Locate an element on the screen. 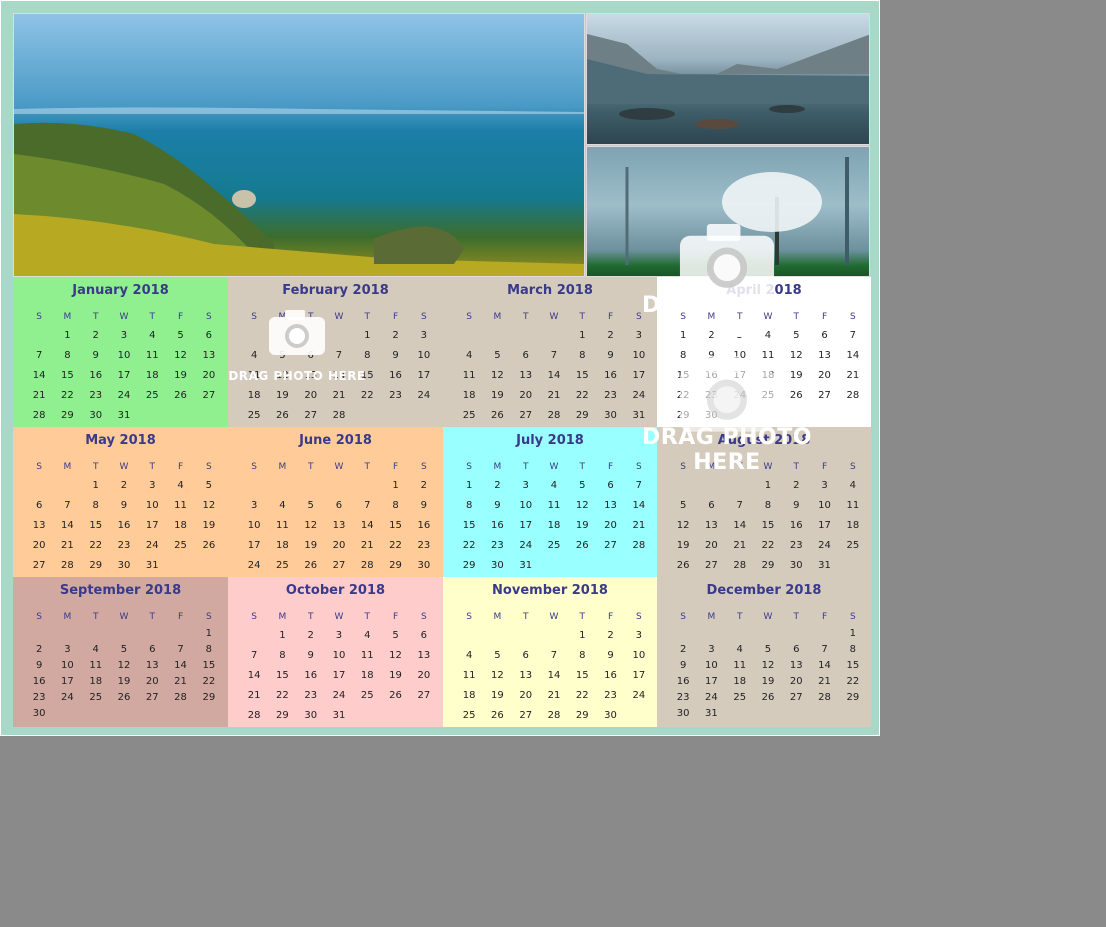  week-row: 9 10 11 12 13 14 15 is located at coordinates (124, 666).